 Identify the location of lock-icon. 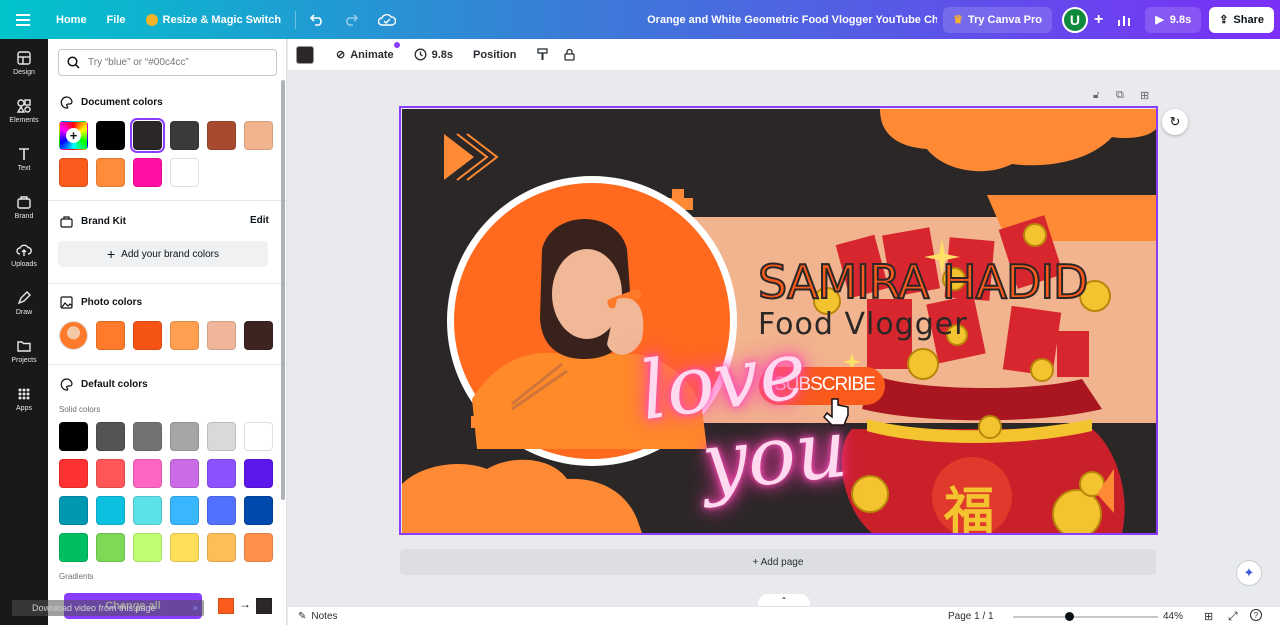
(569, 55).